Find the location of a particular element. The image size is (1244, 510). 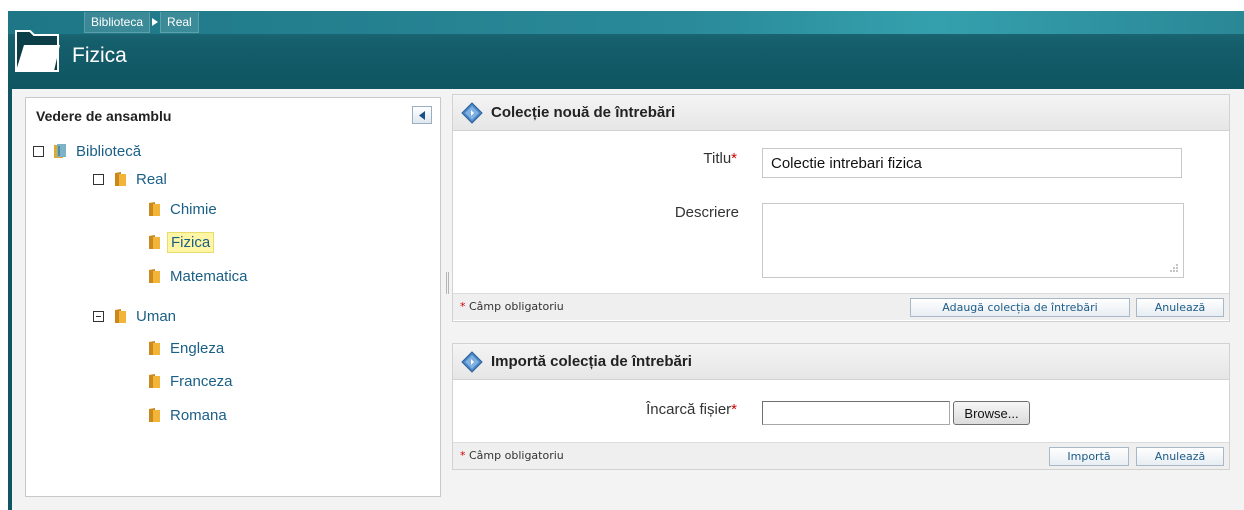

library-folder-icon is located at coordinates (60, 151).